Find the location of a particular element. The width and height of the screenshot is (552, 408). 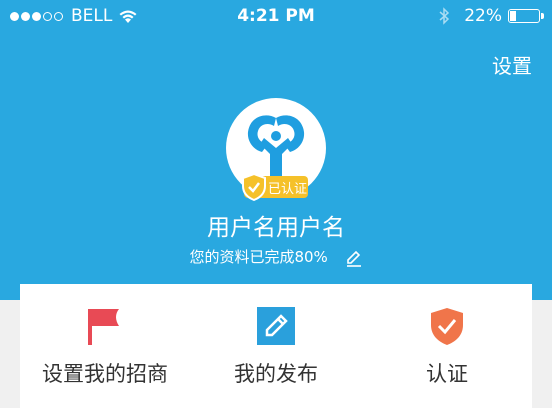

settings-button: 设置 is located at coordinates (512, 64).